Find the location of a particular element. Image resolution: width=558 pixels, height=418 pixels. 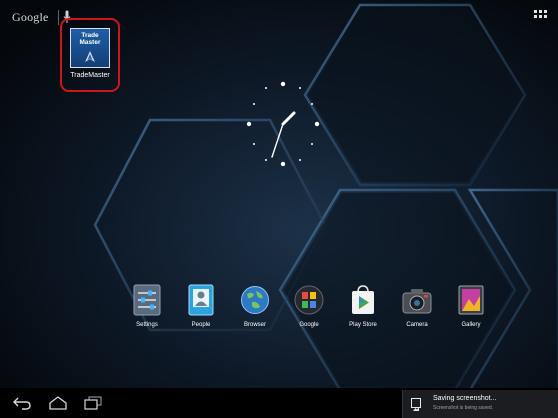

back-button is located at coordinates (22, 403).